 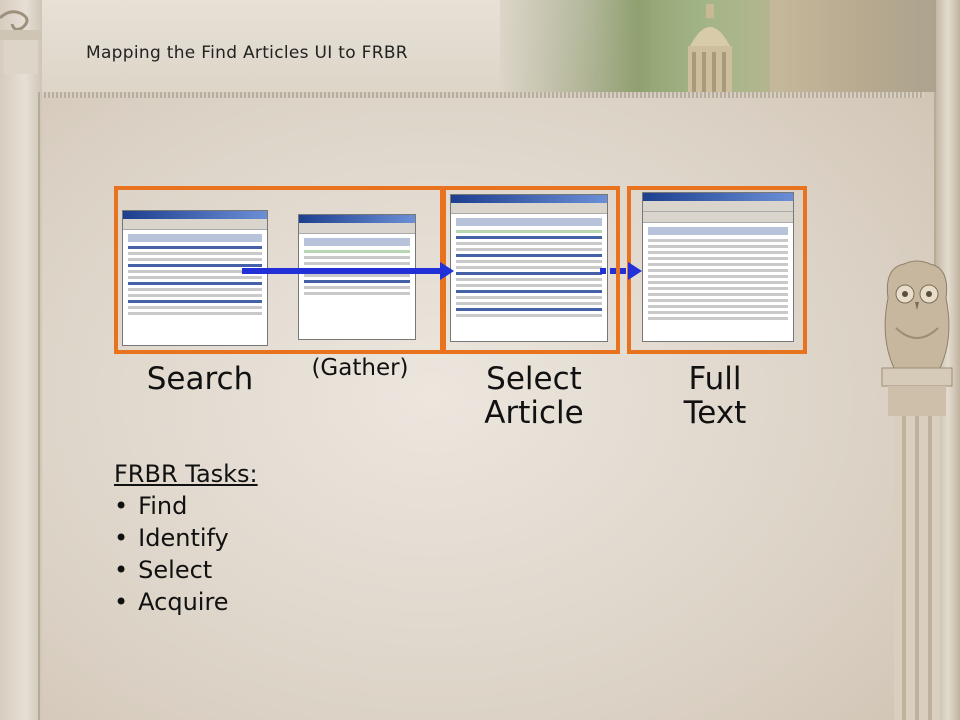 I want to click on left-divider, so click(x=39, y=406).